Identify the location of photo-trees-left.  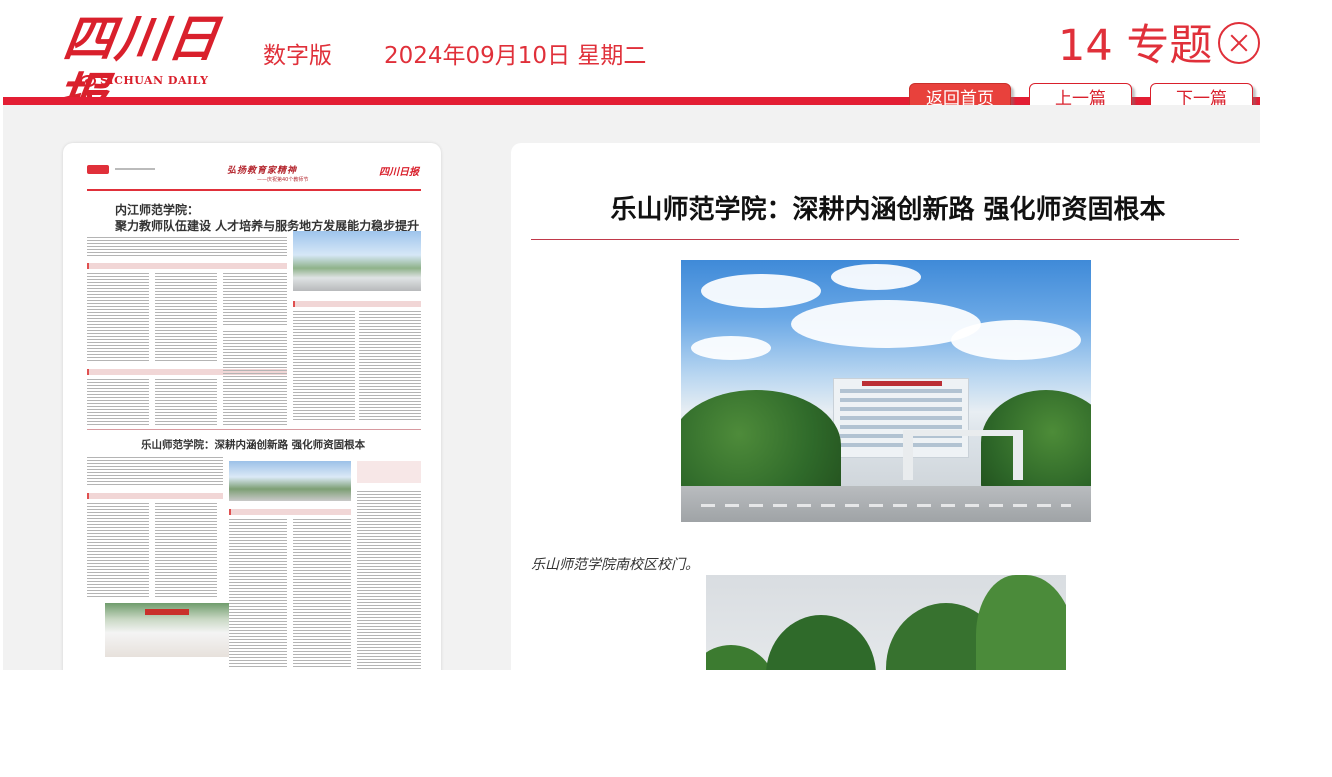
(761, 445).